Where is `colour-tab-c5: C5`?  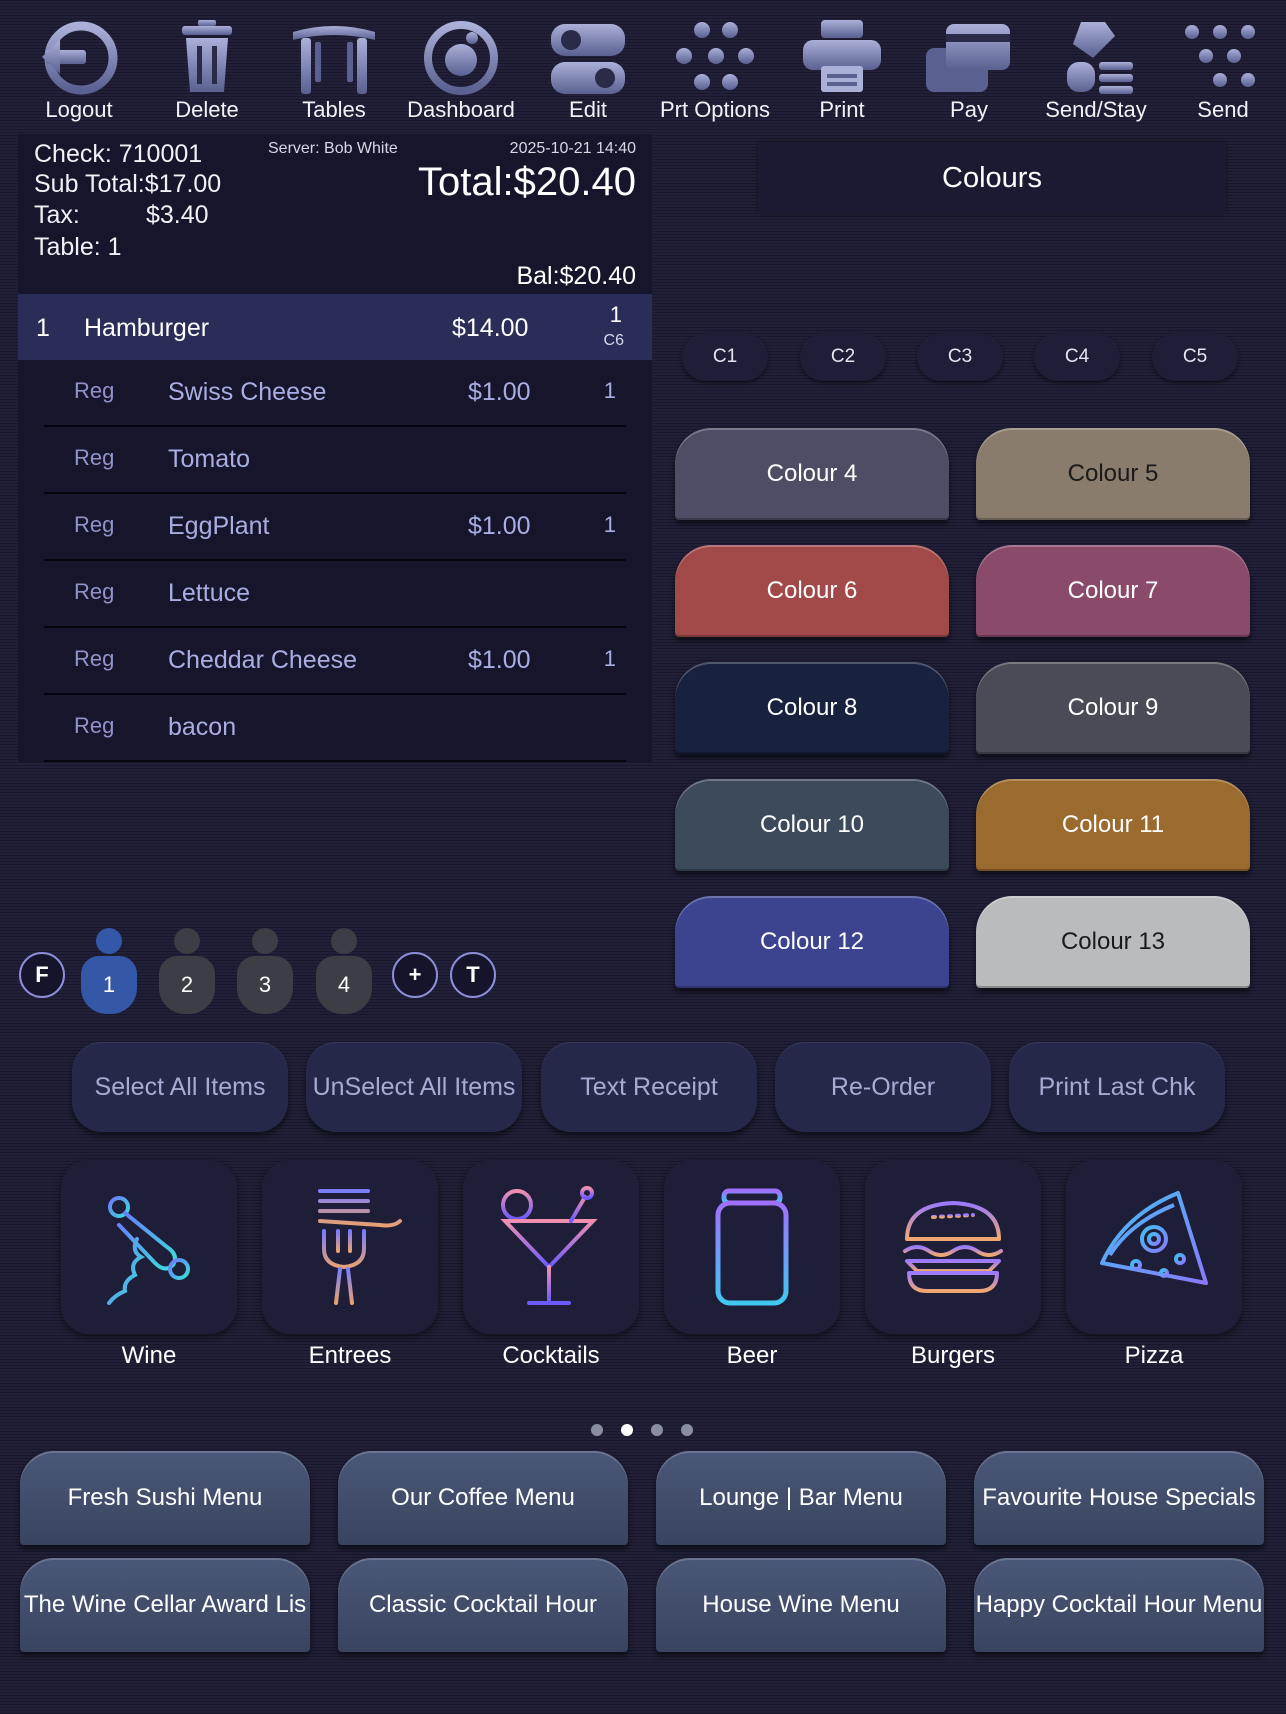
colour-tab-c5: C5 is located at coordinates (1195, 357).